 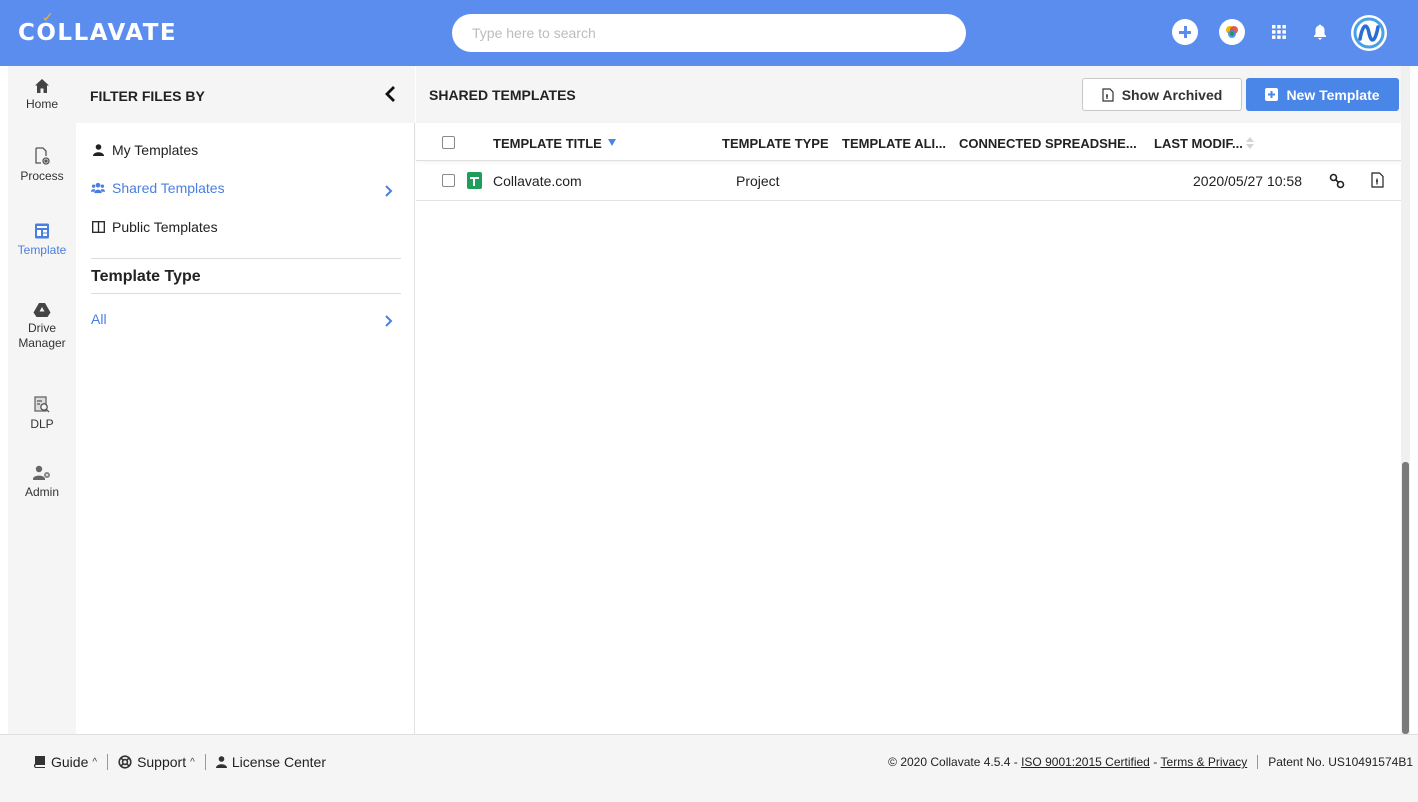 I want to click on show-archived-button: Show Archived, so click(x=1162, y=94).